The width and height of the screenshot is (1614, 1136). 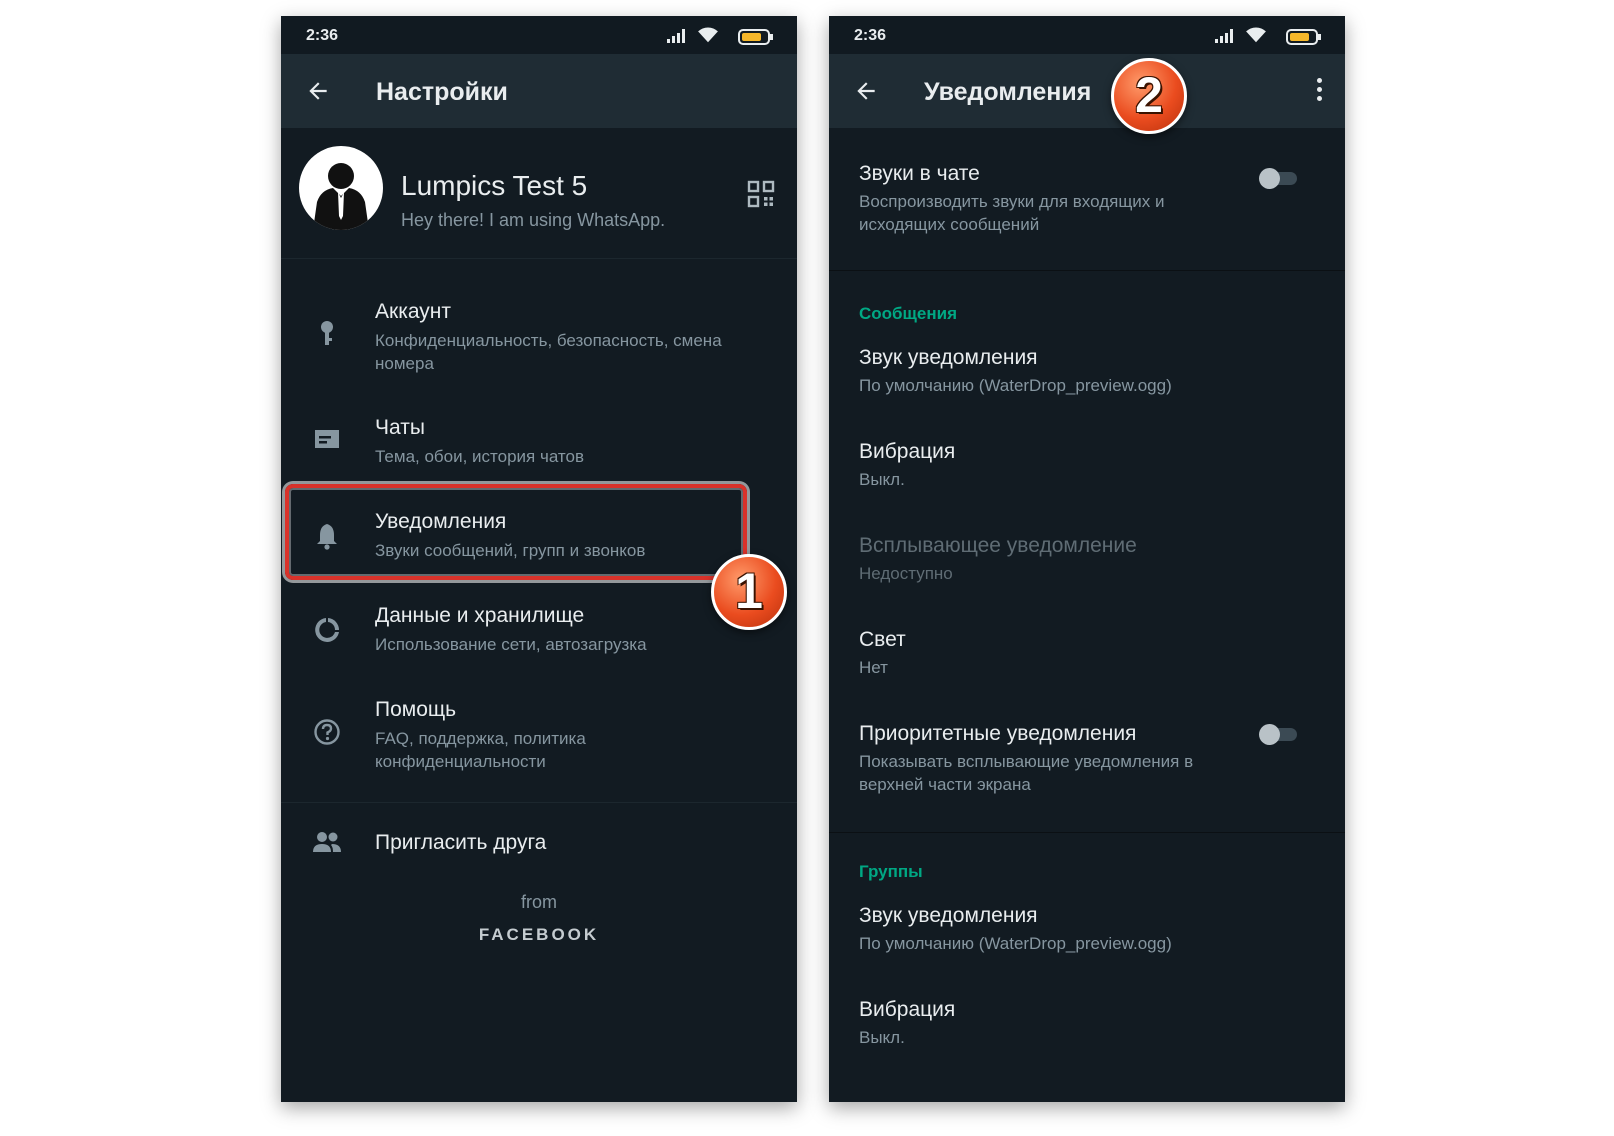 What do you see at coordinates (1320, 91) in the screenshot?
I see `more-vert-icon` at bounding box center [1320, 91].